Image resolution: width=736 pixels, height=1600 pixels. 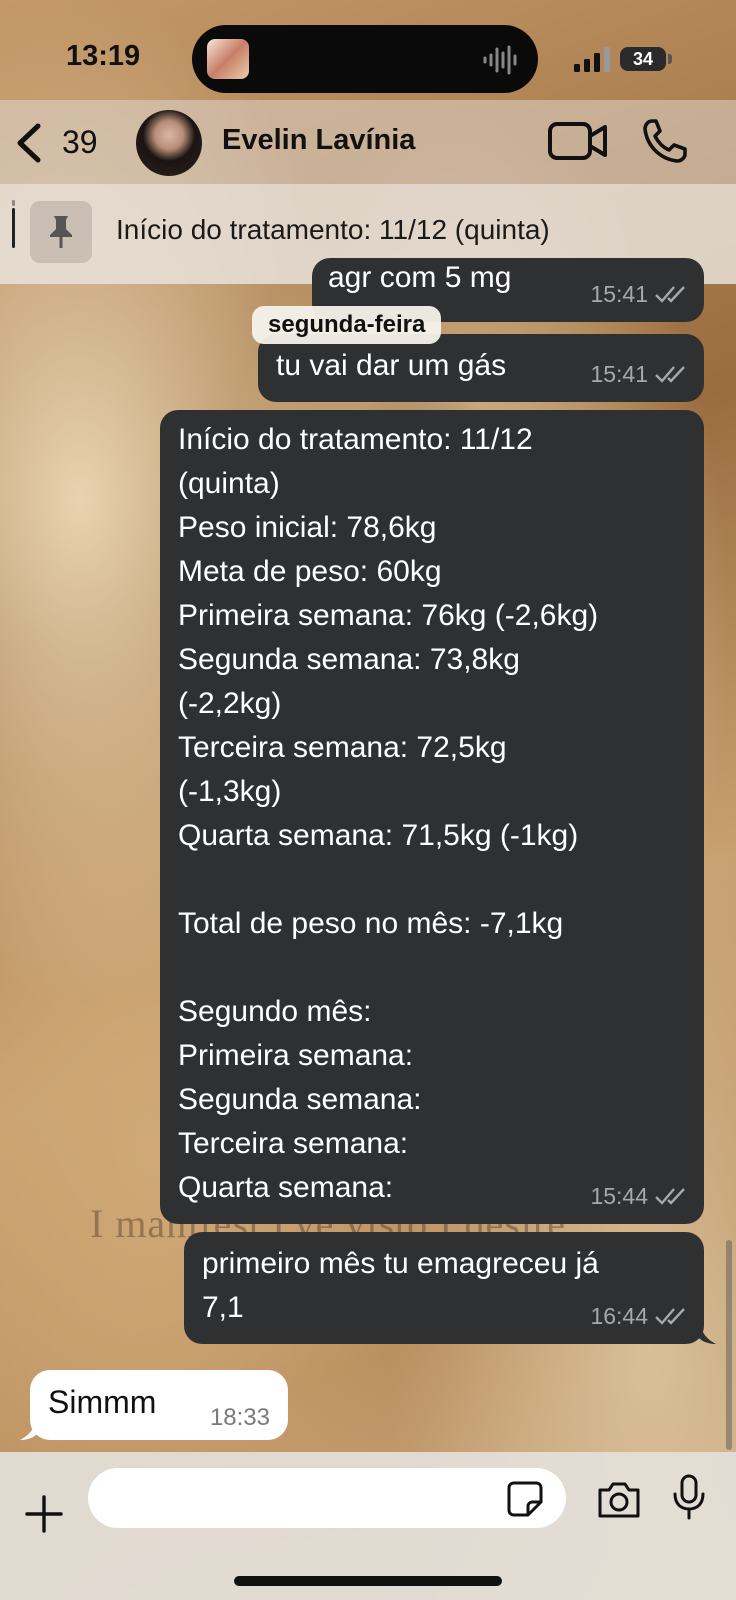 What do you see at coordinates (619, 1316) in the screenshot?
I see `message-time: 16:44` at bounding box center [619, 1316].